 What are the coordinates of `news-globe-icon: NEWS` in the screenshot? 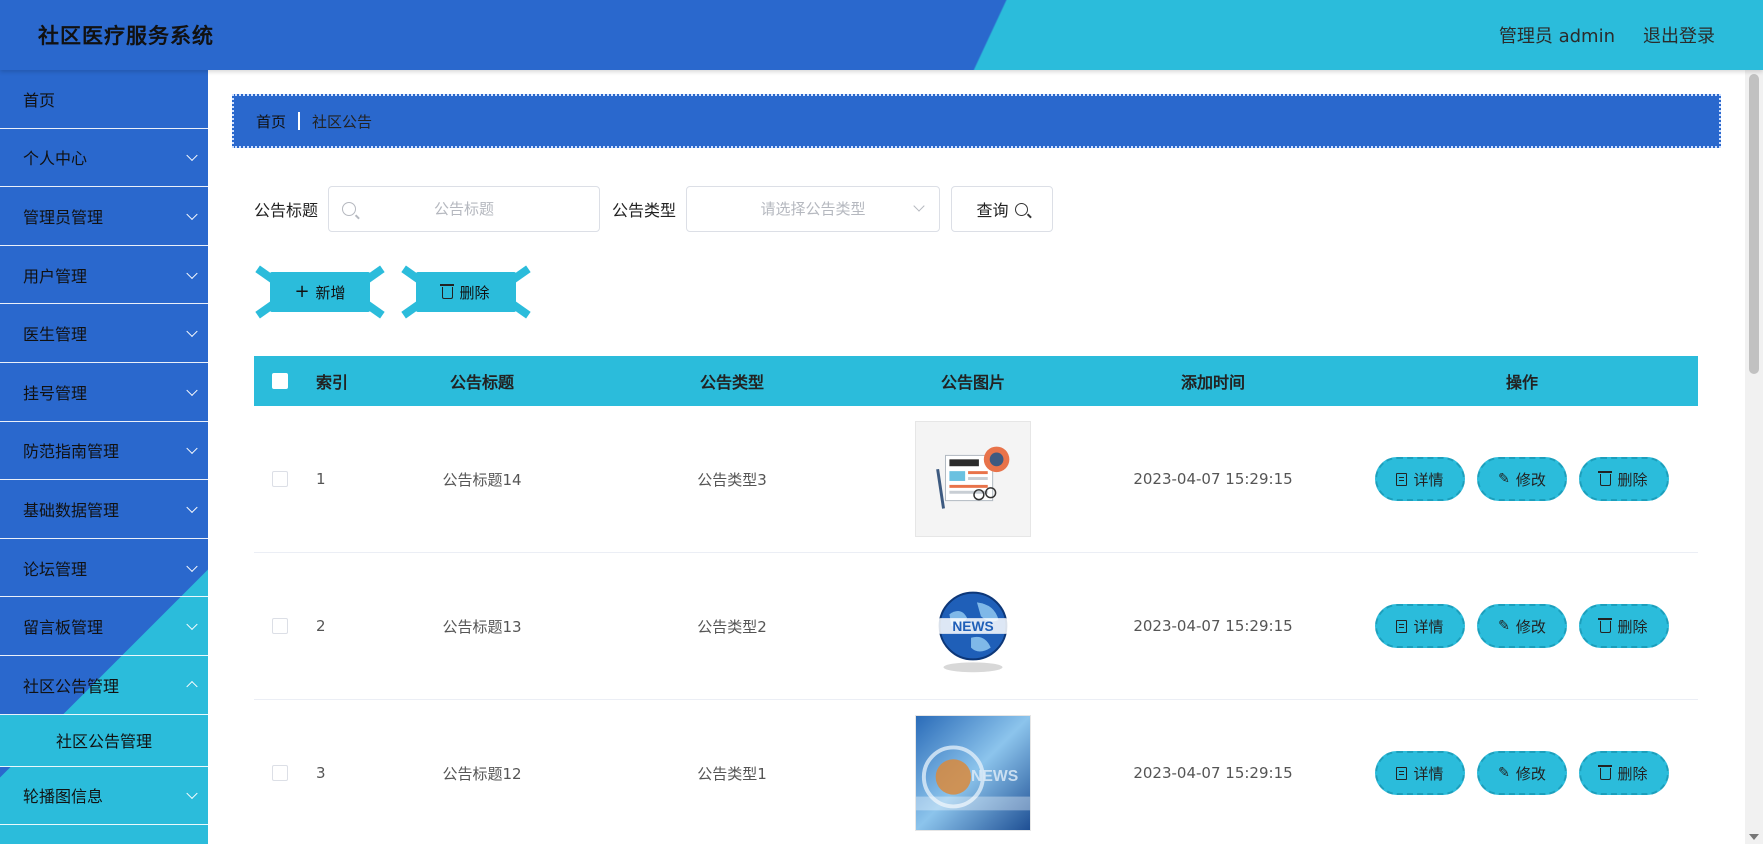 It's located at (973, 626).